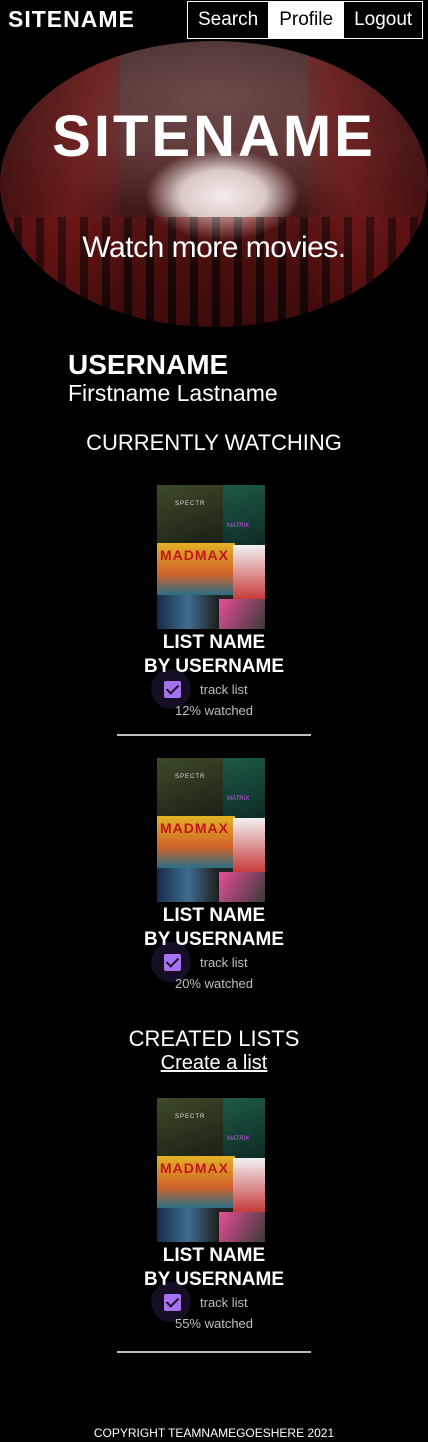 The width and height of the screenshot is (428, 1442). Describe the element at coordinates (214, 136) in the screenshot. I see `hero-title: SITENAME` at that location.